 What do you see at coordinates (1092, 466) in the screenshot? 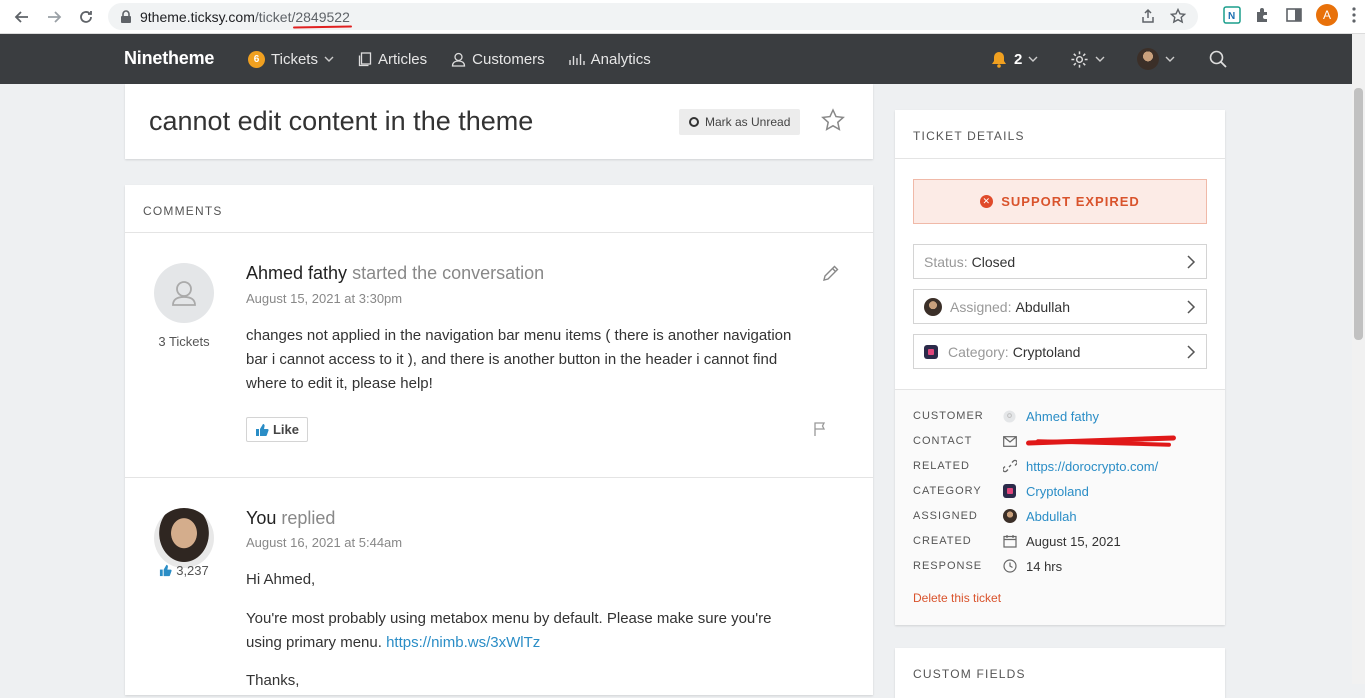
I see `related-link: https://dorocrypto.com/` at bounding box center [1092, 466].